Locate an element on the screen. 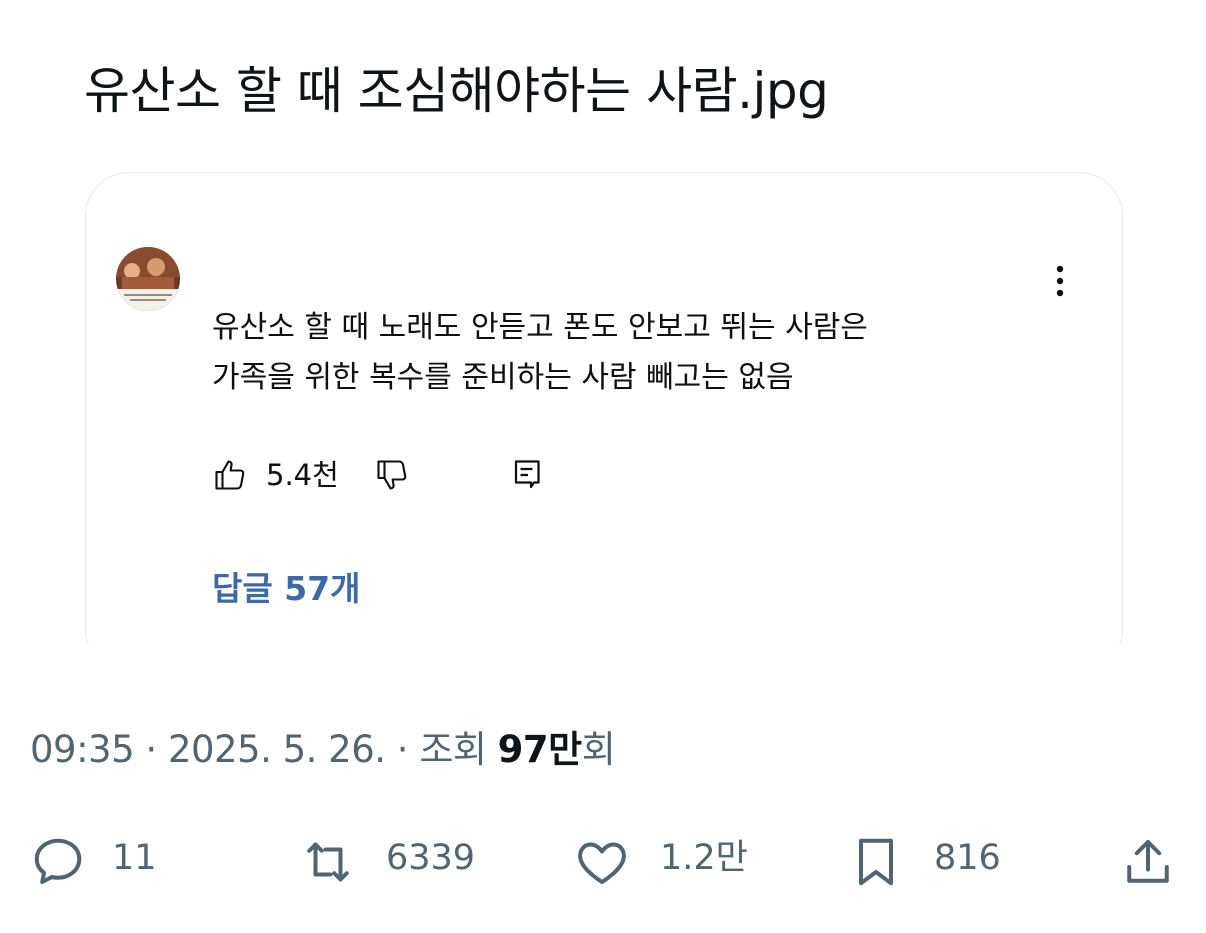  views-prefix: 조회 is located at coordinates (458, 749).